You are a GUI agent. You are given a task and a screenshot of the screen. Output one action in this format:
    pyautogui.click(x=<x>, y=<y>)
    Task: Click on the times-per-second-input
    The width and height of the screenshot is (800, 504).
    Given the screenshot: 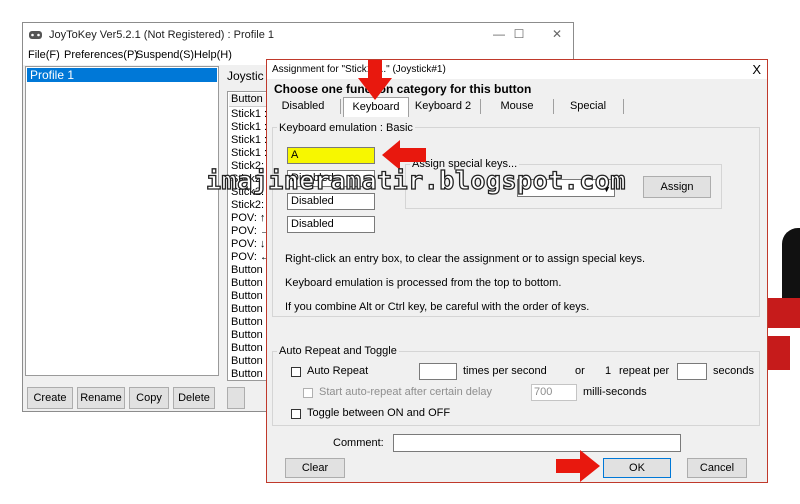 What is the action you would take?
    pyautogui.click(x=438, y=371)
    